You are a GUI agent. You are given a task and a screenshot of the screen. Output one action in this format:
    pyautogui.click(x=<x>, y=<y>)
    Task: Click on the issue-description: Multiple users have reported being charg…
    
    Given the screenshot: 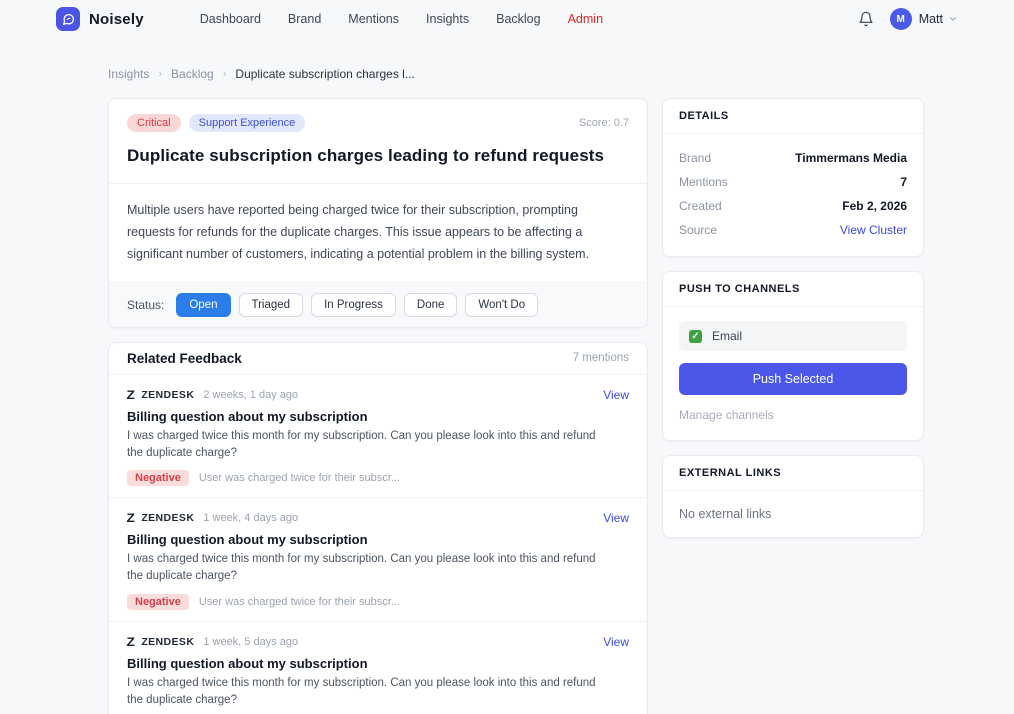 What is the action you would take?
    pyautogui.click(x=378, y=233)
    